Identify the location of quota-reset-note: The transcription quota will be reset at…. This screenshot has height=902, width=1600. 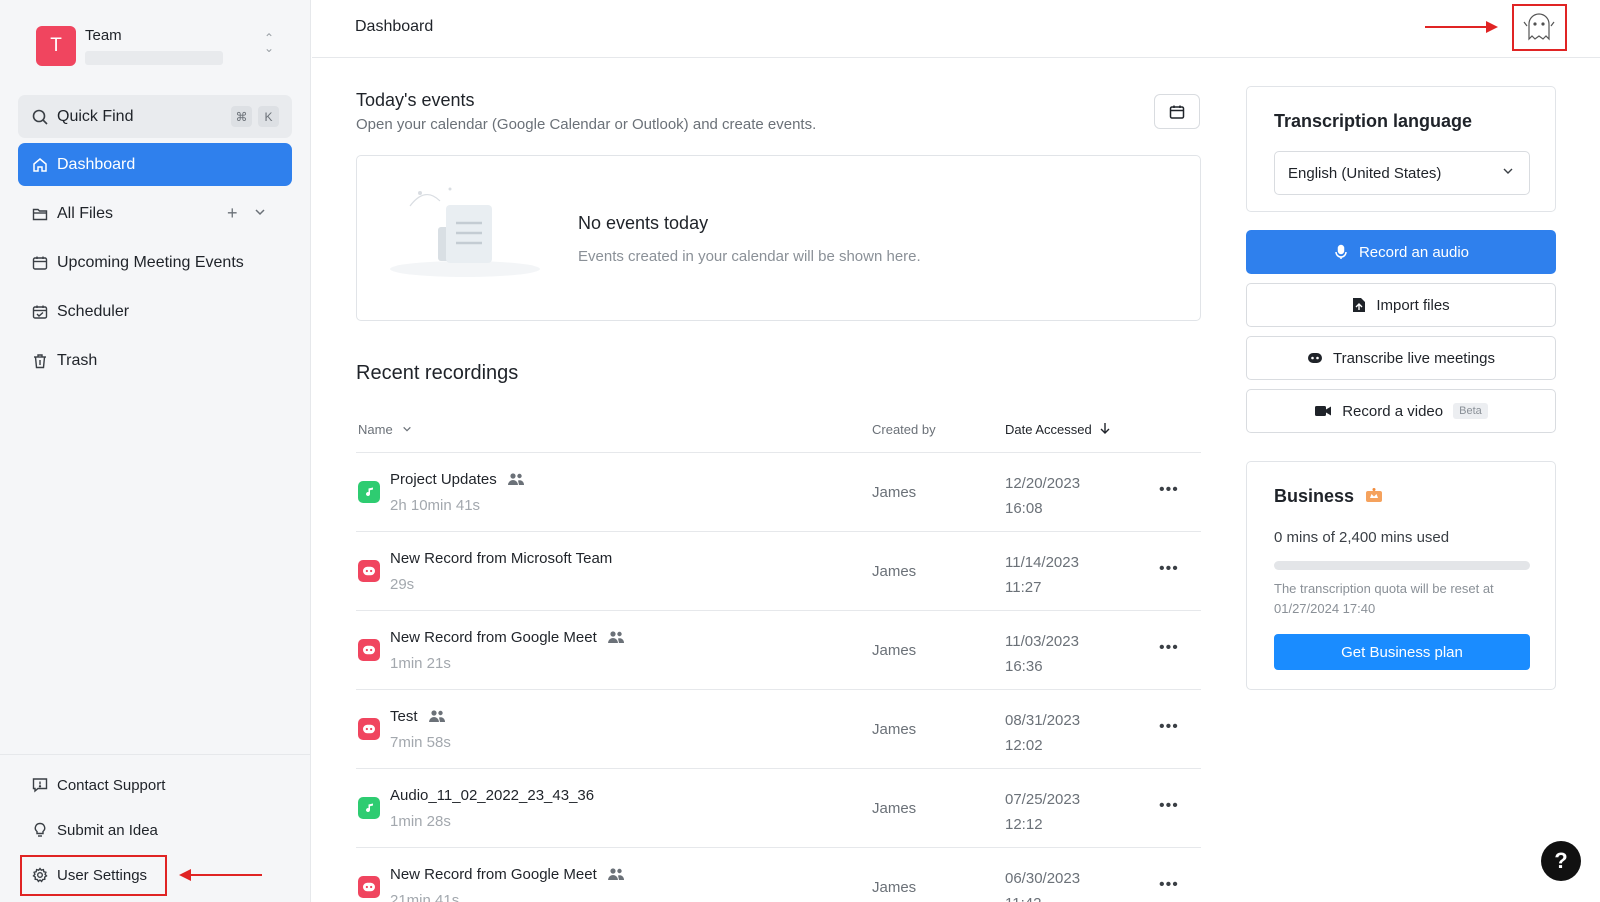
(1384, 598).